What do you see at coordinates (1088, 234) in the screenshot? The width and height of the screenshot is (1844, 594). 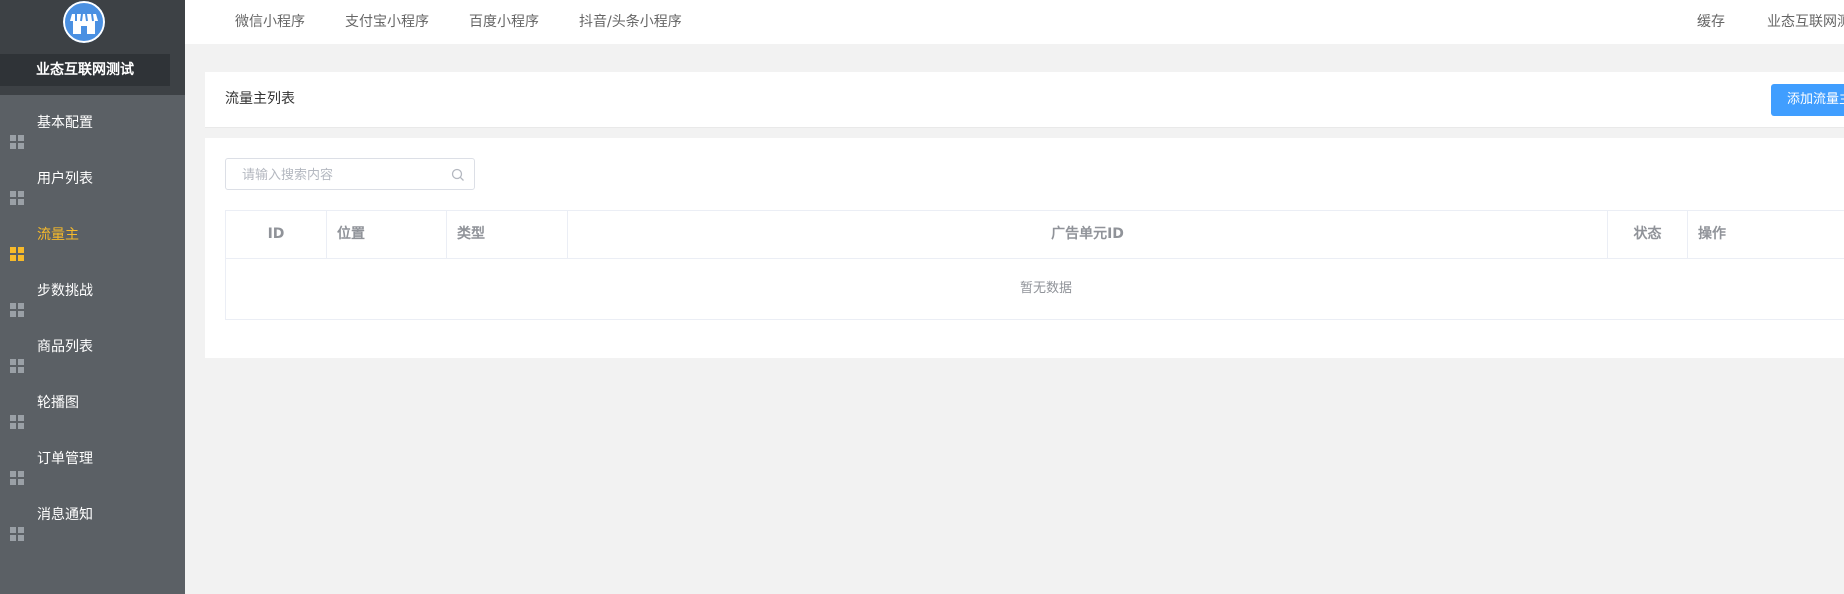 I see `column-header-ad-unit-id: 广告单元ID` at bounding box center [1088, 234].